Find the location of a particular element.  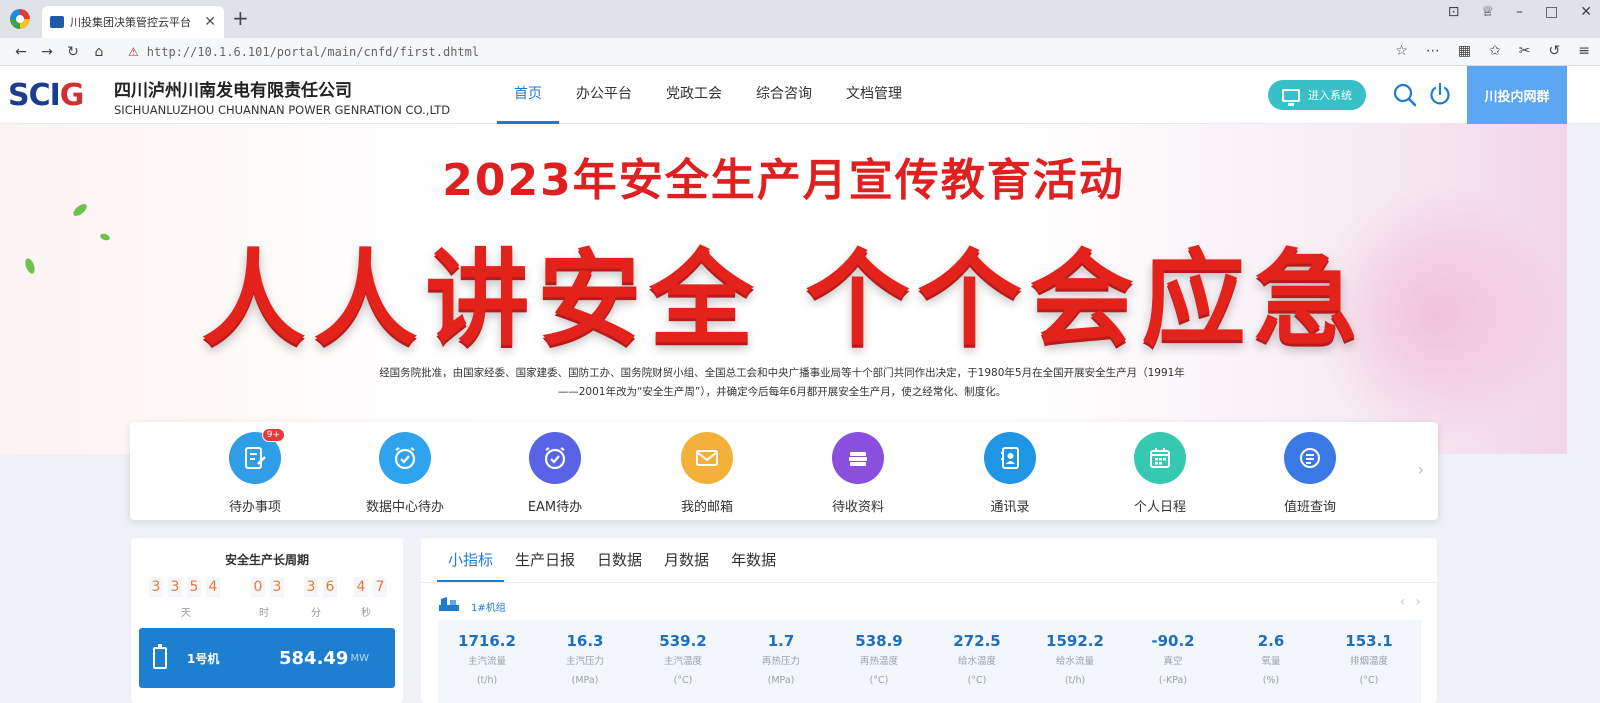

metric-value: 1592.2 is located at coordinates (1075, 641).